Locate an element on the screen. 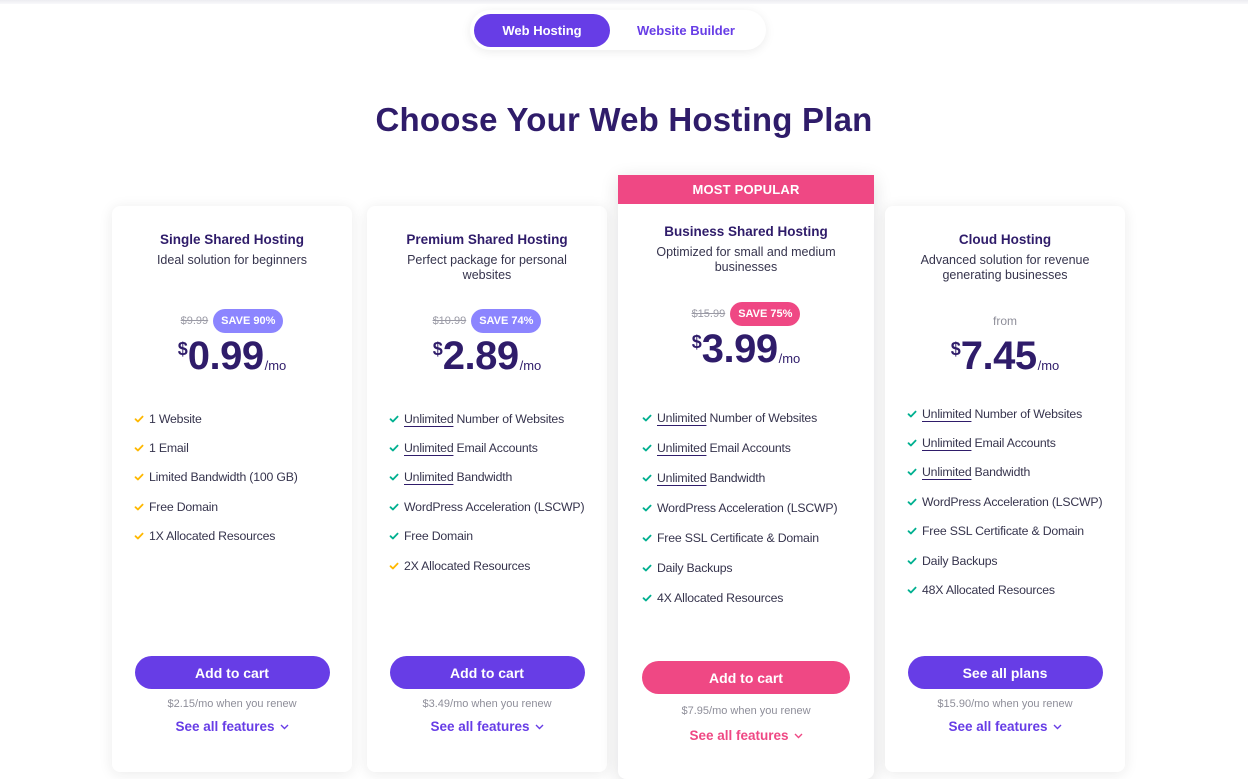  feature-item: WordPress Acceleration (LSCWP) is located at coordinates (740, 508).